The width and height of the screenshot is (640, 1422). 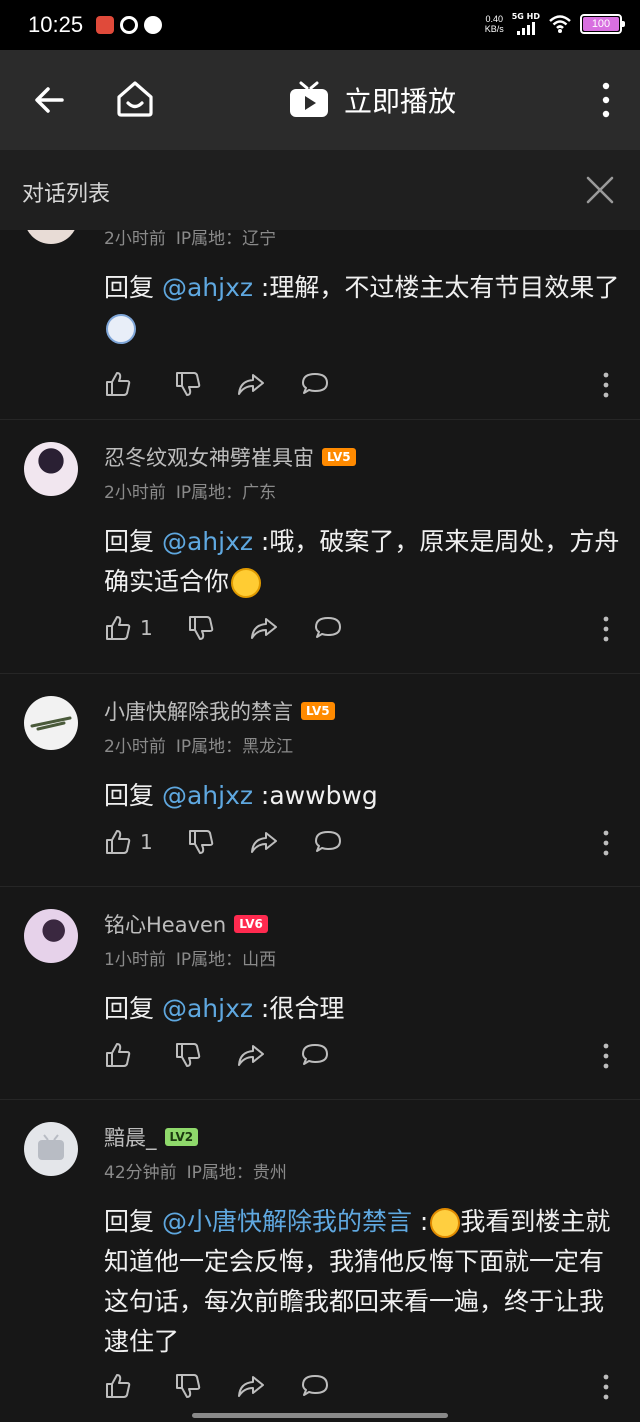 I want to click on home-icon, so click(x=135, y=99).